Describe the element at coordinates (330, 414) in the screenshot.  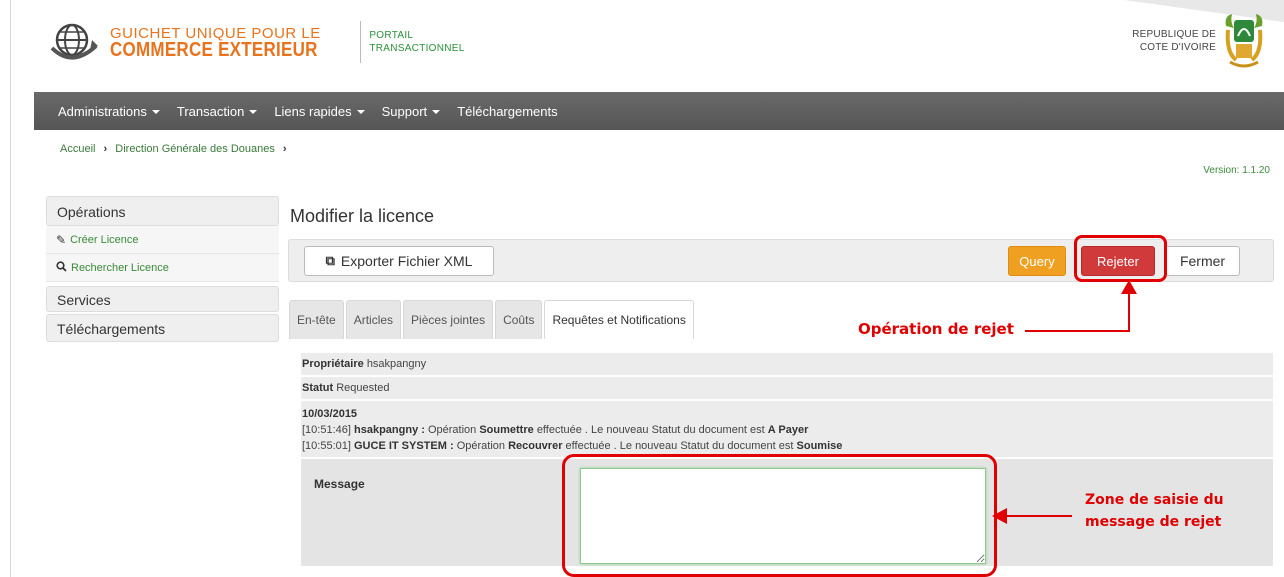
I see `history-date: 10/03/2015` at that location.